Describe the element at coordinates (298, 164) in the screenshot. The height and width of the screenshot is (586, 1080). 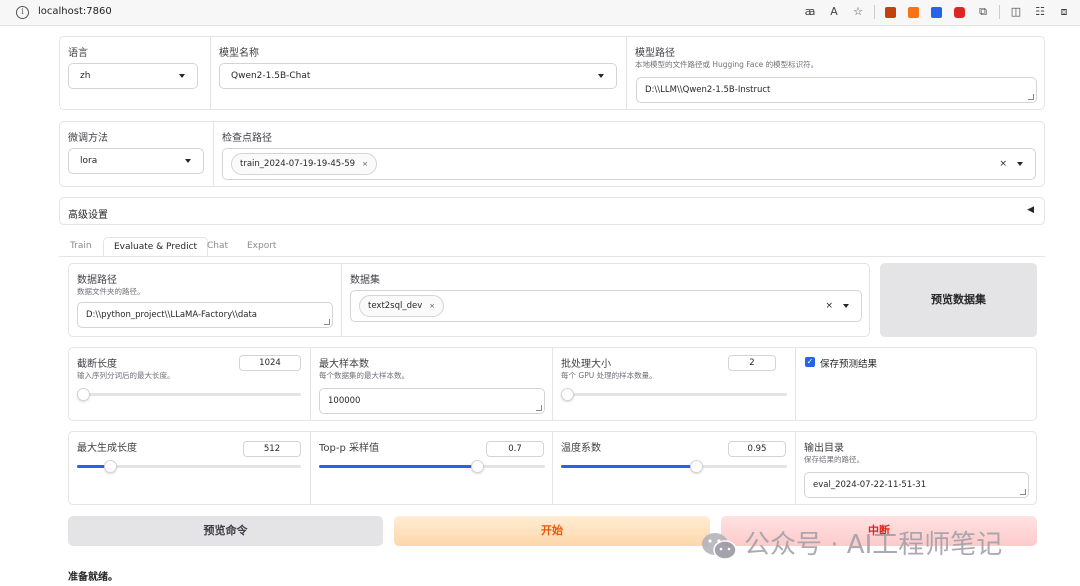
I see `tag-label: train_2024-07-19-19-45-59` at that location.